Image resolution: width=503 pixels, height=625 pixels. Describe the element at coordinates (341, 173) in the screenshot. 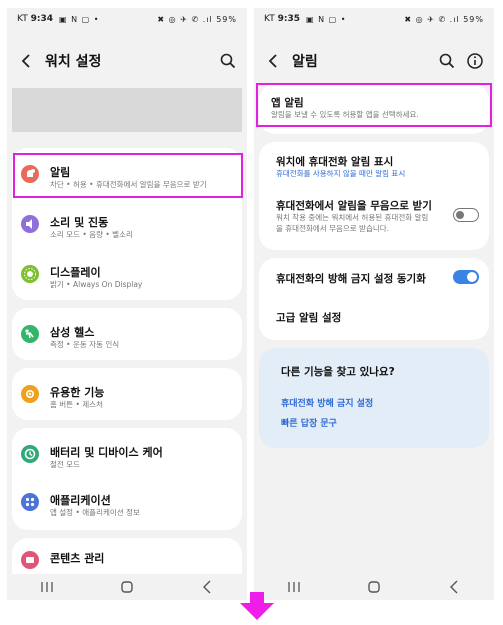

I see `show-alerts-sub: 휴대전화를 사용하지 않을 때만 알림 표시` at that location.